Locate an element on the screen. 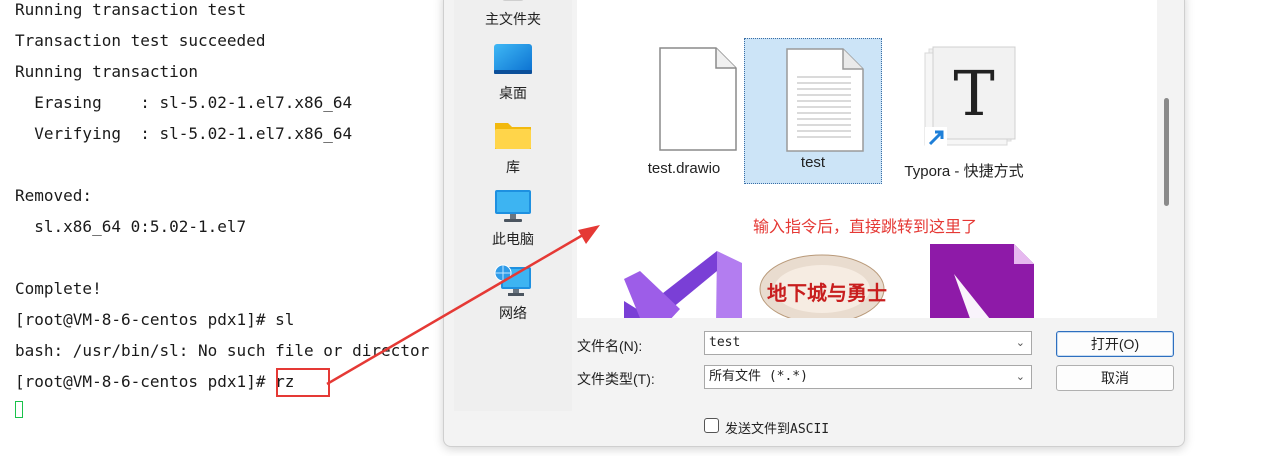 The image size is (1267, 456). rz-highlight-box is located at coordinates (303, 382).